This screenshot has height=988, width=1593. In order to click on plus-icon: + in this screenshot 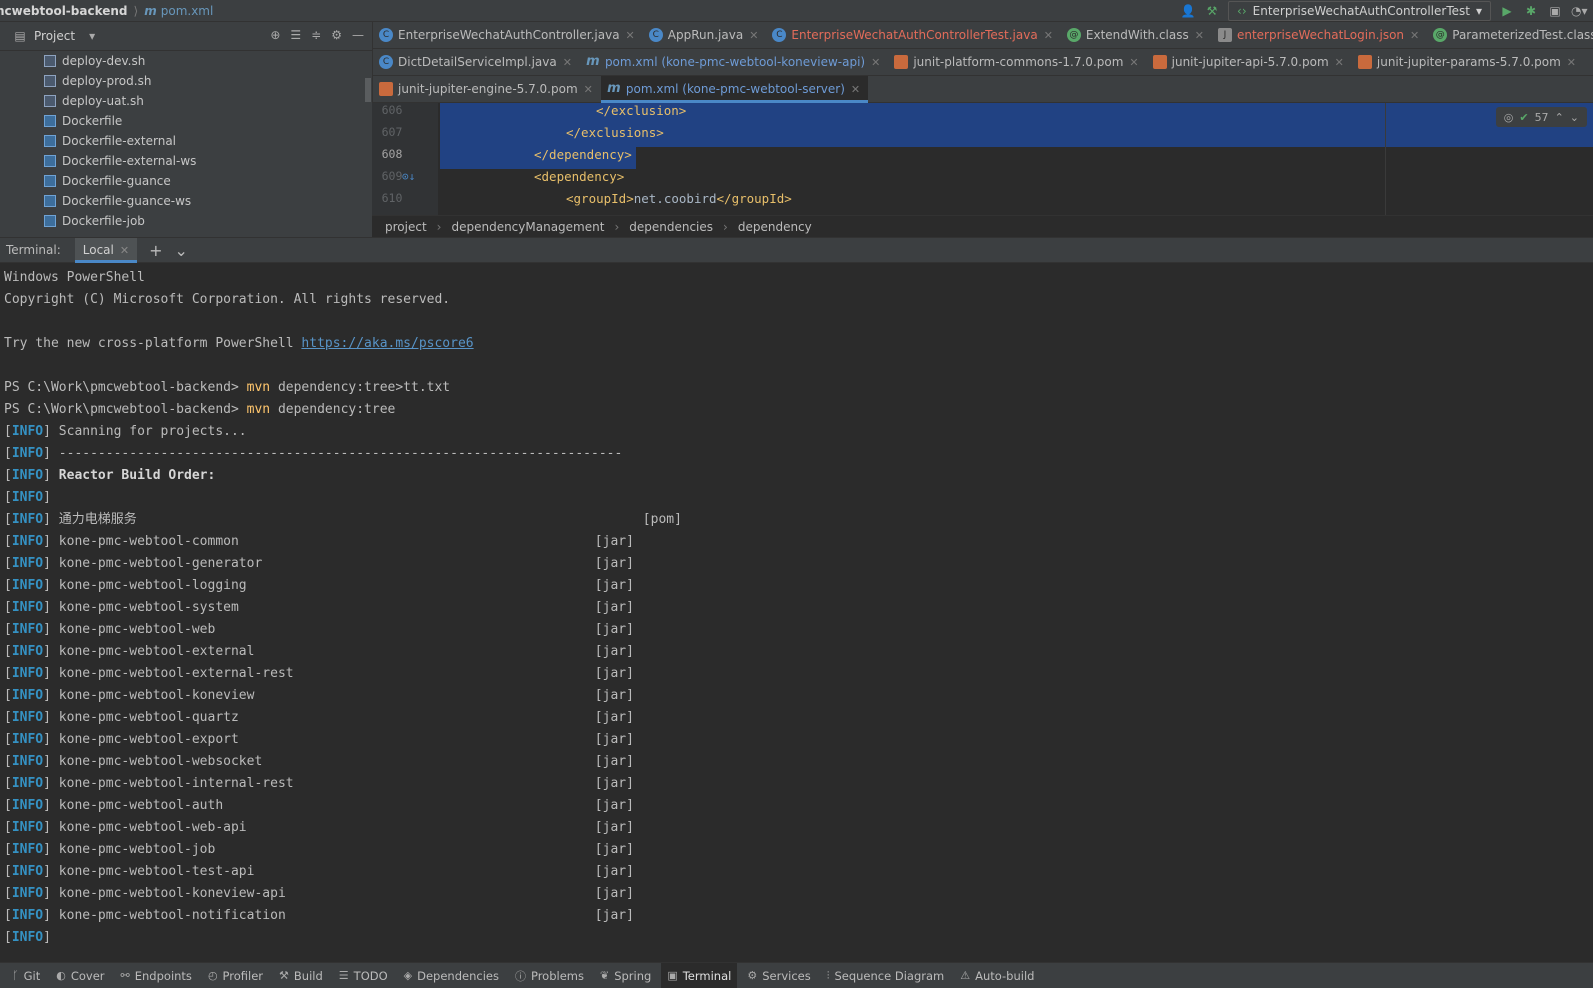, I will do `click(155, 250)`.